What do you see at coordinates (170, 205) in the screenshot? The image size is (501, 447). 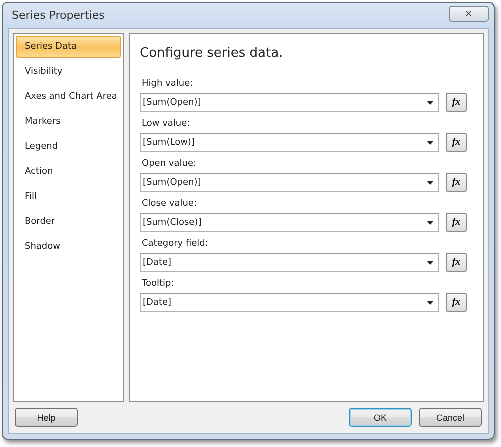 I see `field-label: Close value:` at bounding box center [170, 205].